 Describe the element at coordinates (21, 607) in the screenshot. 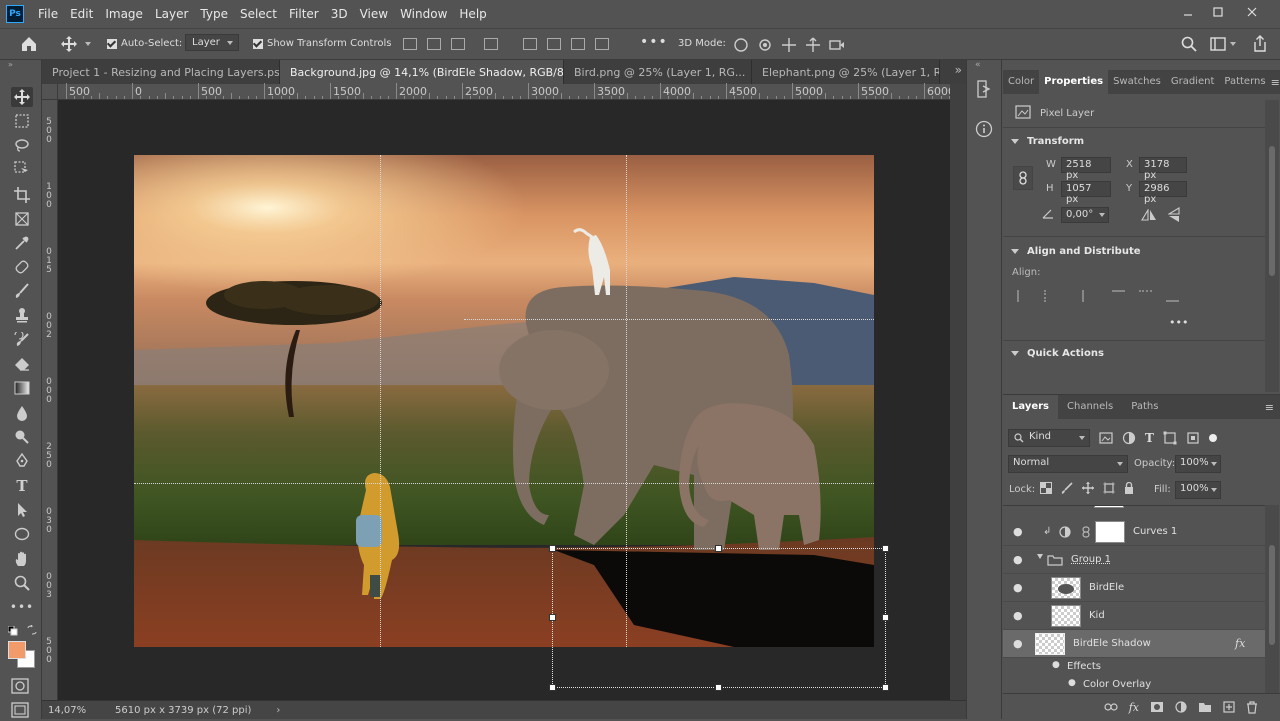

I see `more-tools-icon: •••` at that location.